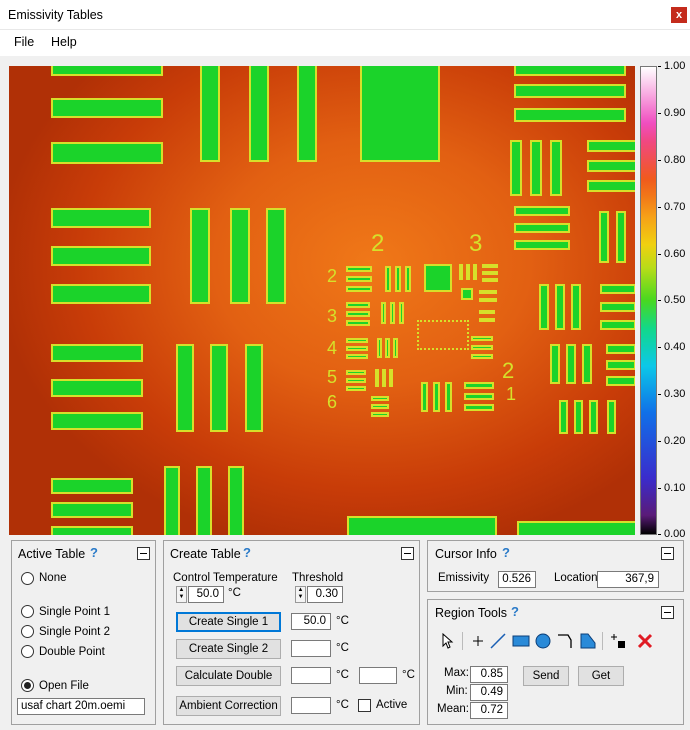 The image size is (690, 730). Describe the element at coordinates (511, 394) in the screenshot. I see `element-label: 1` at that location.